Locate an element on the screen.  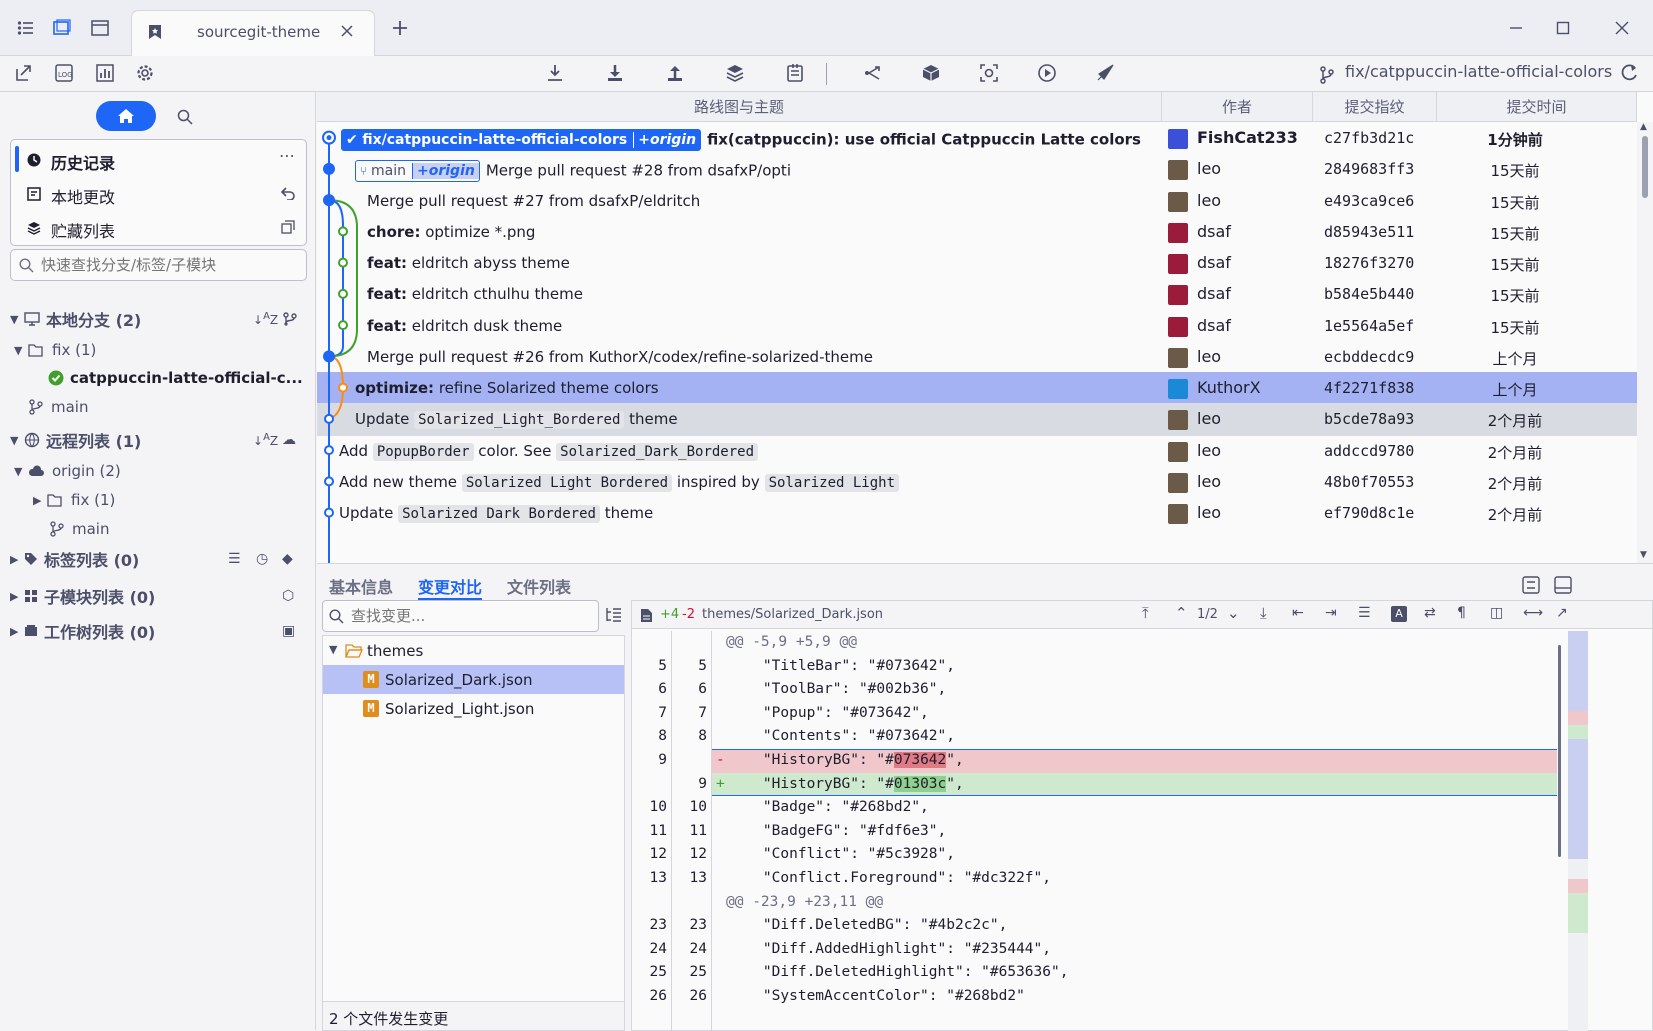
bookmark-icon is located at coordinates (155, 32).